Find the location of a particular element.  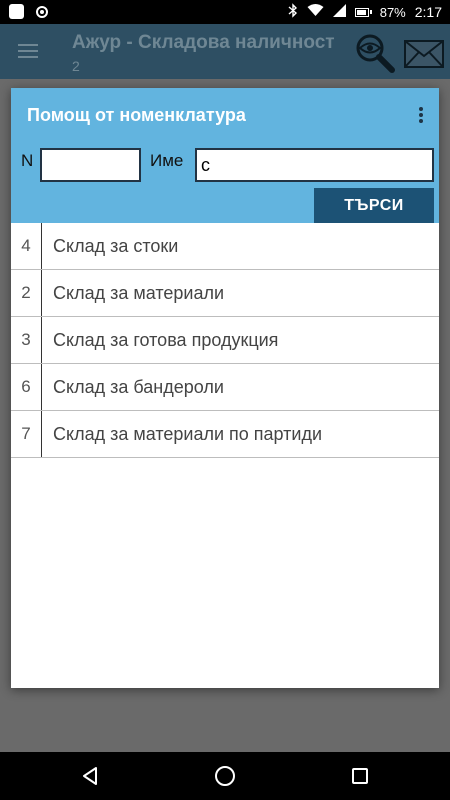

notification-square-icon is located at coordinates (16, 11).